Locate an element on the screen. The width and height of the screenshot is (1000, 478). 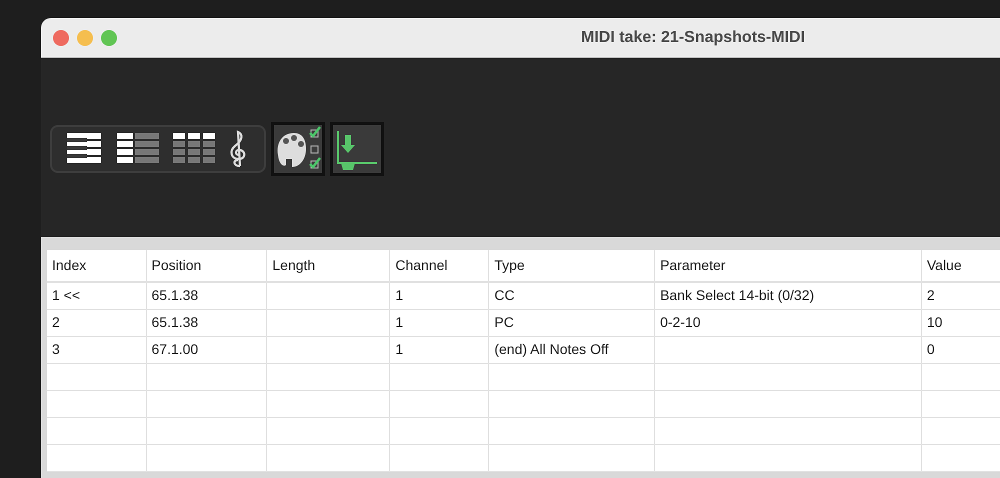
table-cell: 0 is located at coordinates (960, 349).